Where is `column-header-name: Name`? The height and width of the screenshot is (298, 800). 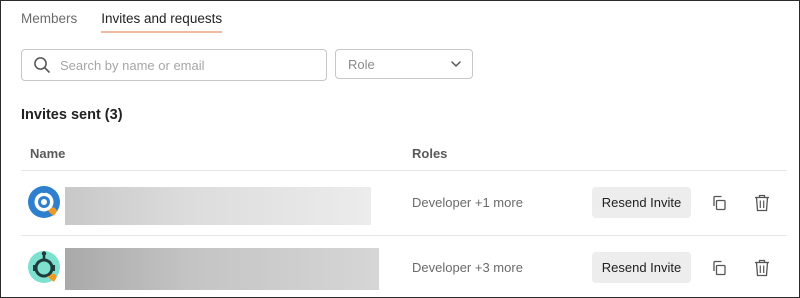
column-header-name: Name is located at coordinates (48, 153).